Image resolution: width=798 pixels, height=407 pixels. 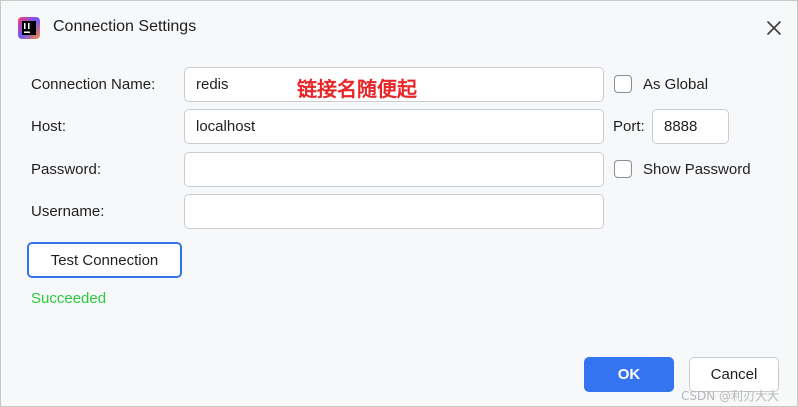 What do you see at coordinates (676, 84) in the screenshot?
I see `as-global-label: As Global` at bounding box center [676, 84].